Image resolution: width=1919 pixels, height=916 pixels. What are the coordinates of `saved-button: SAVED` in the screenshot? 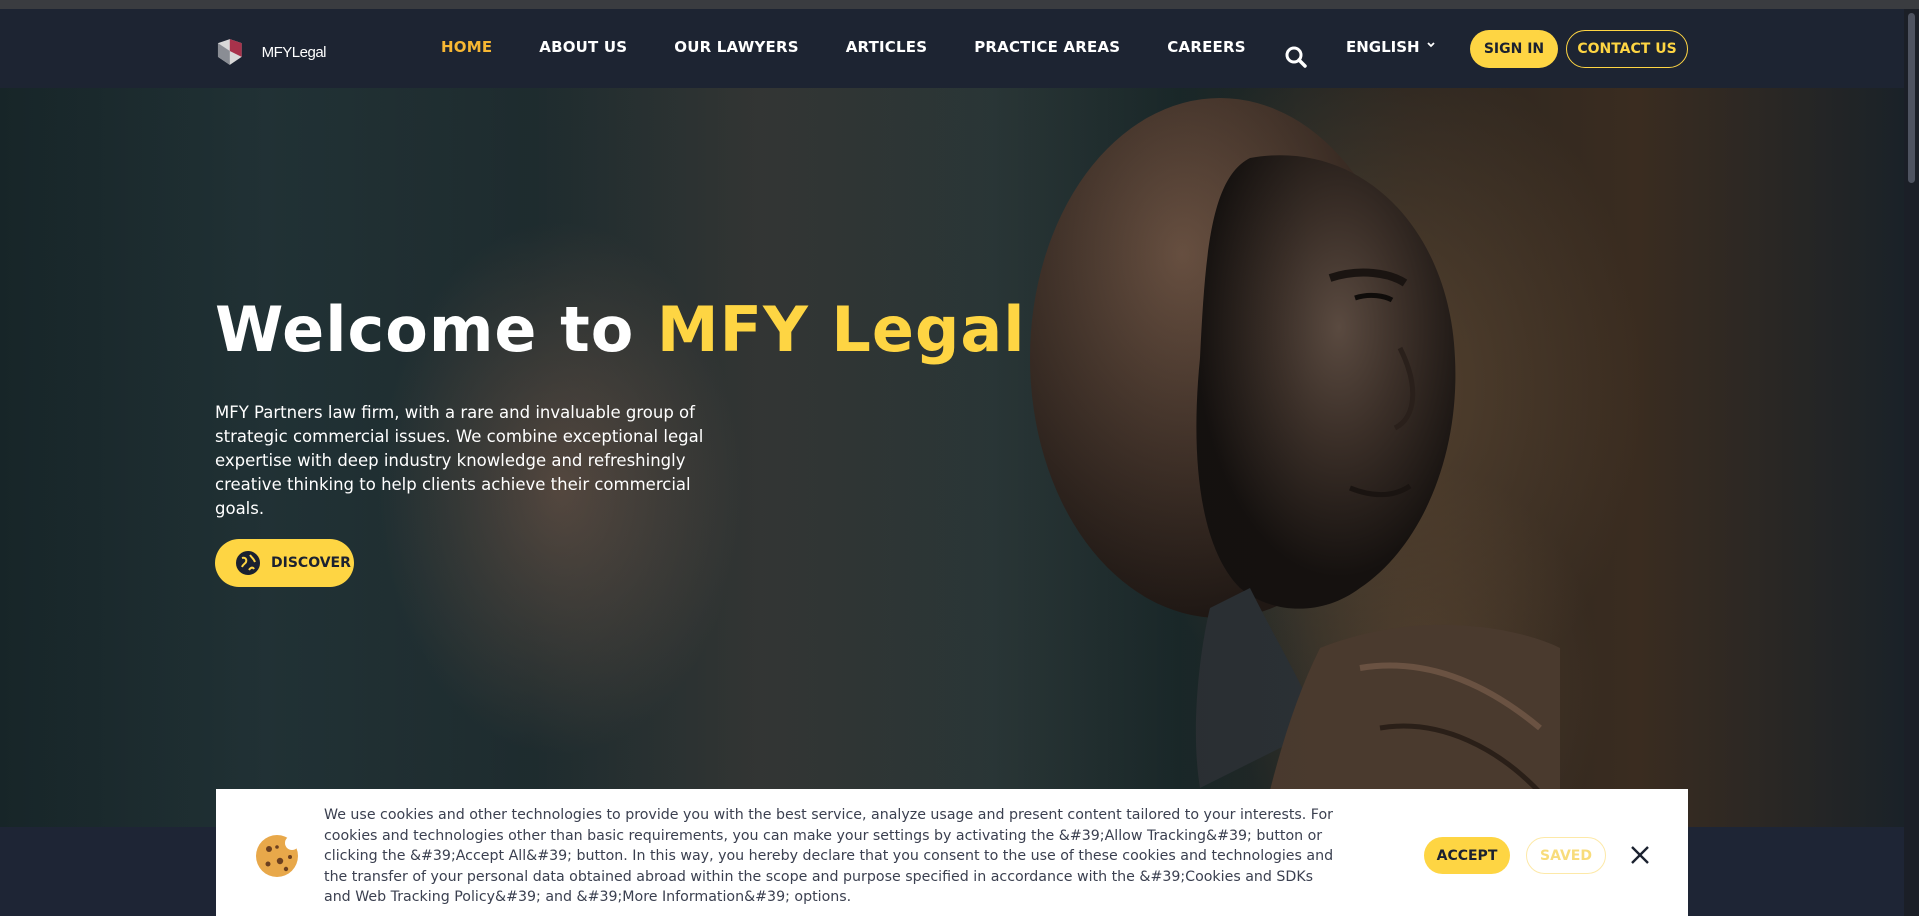 It's located at (1566, 855).